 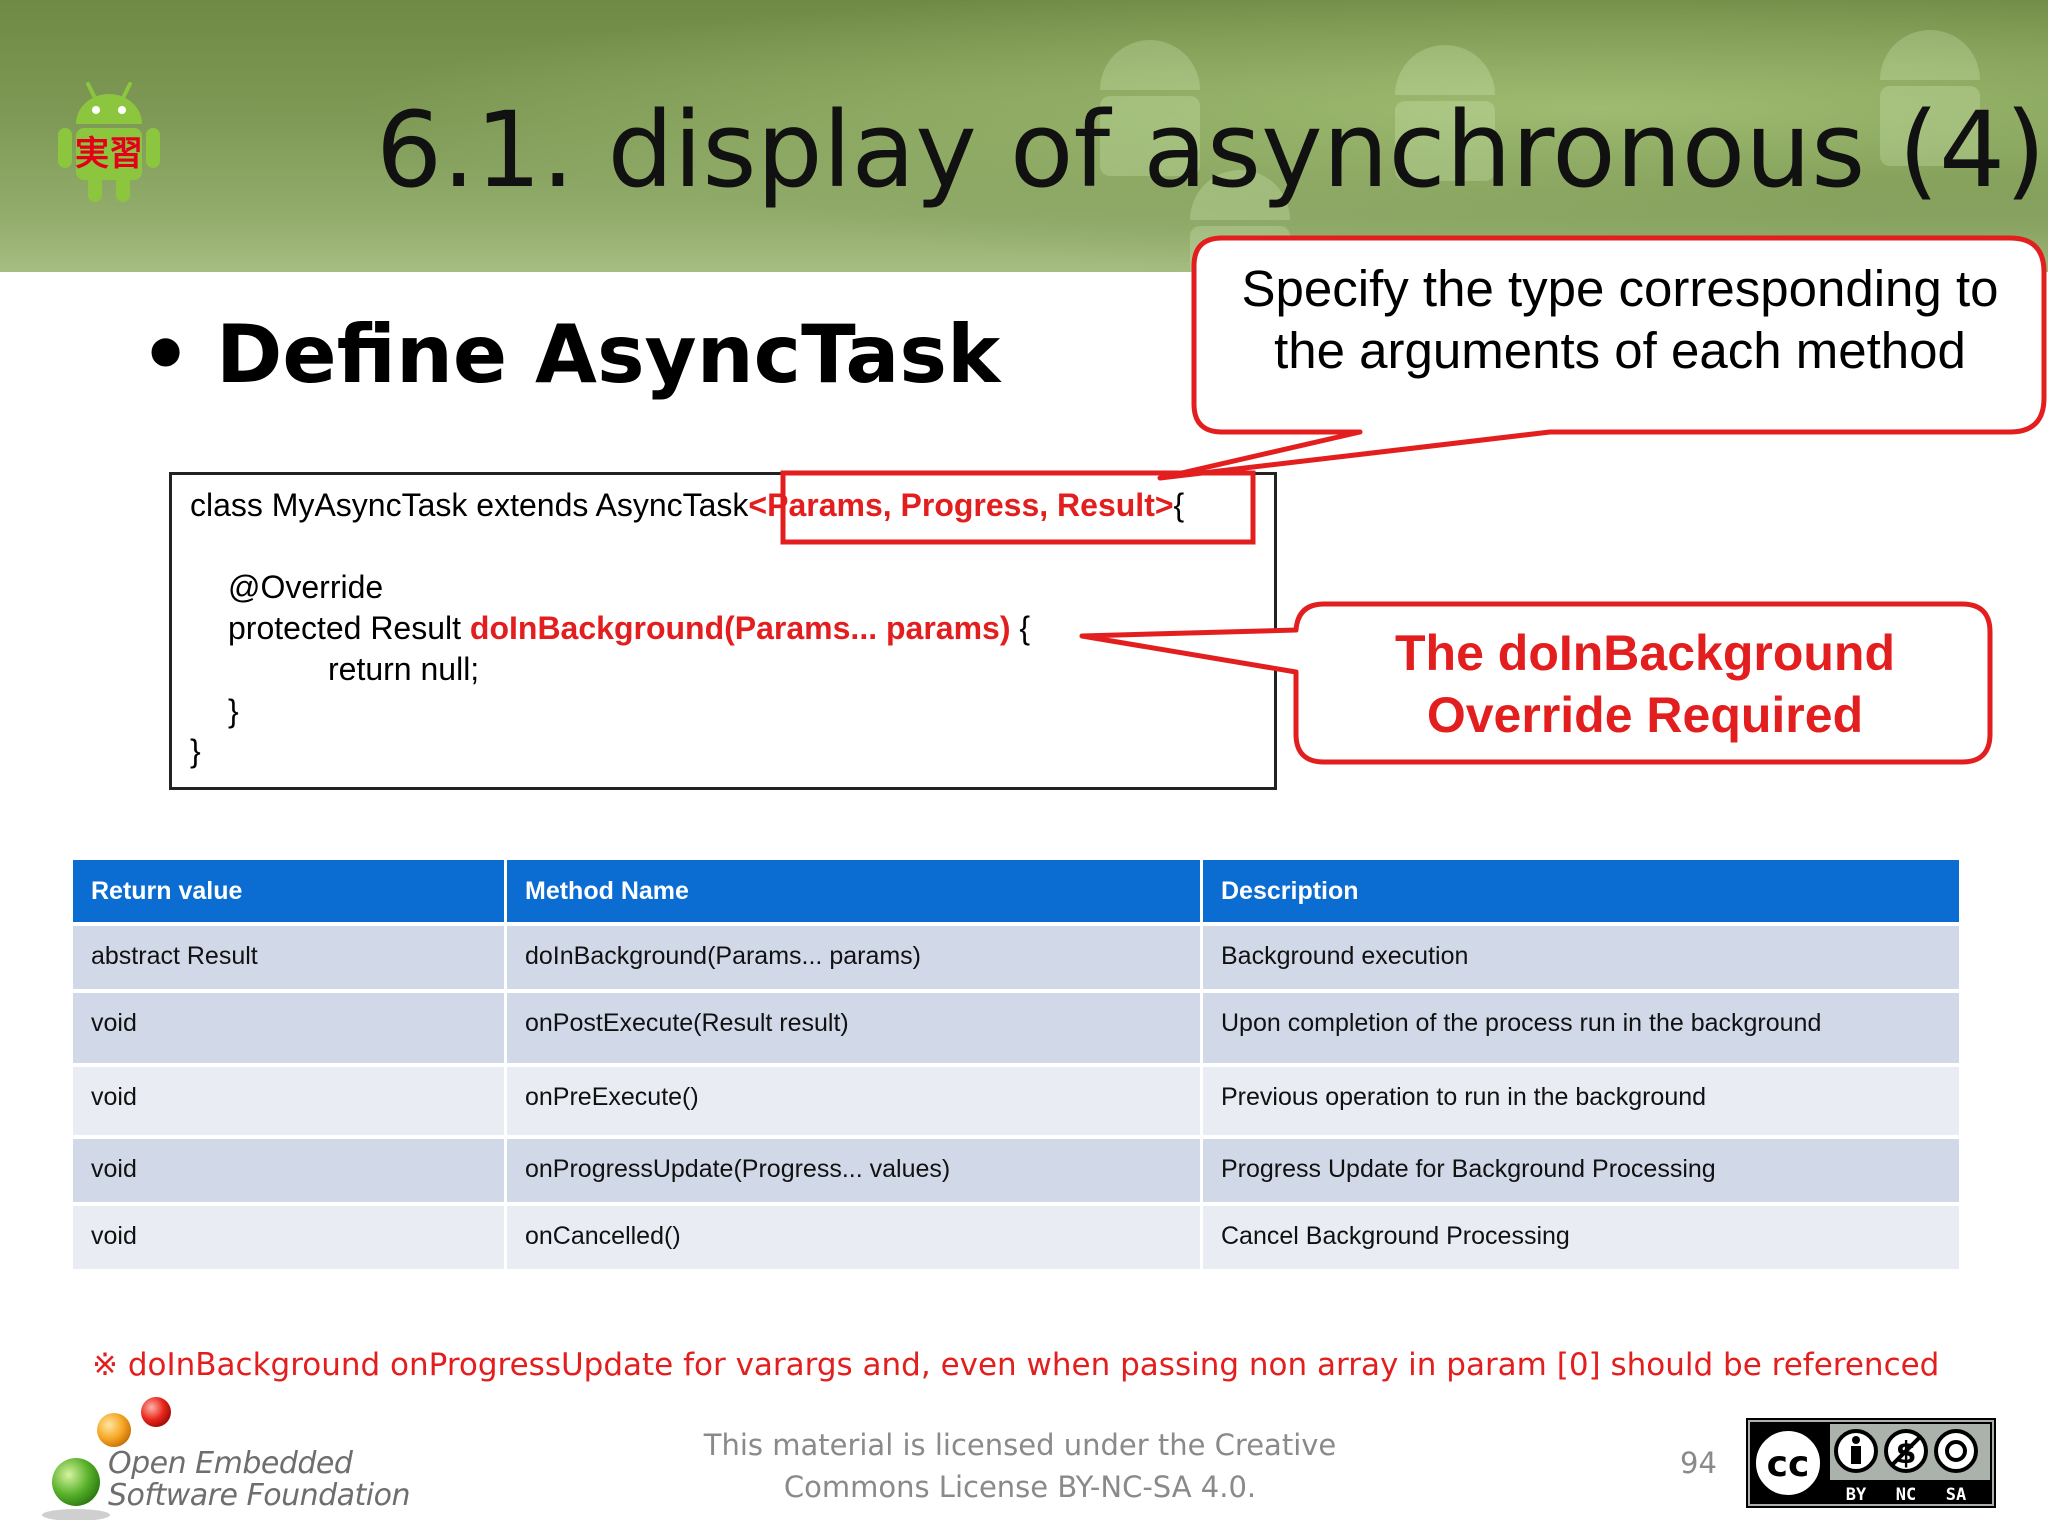 I want to click on cc-license-badge-icon: cc $ BY NC SA, so click(x=1871, y=1463).